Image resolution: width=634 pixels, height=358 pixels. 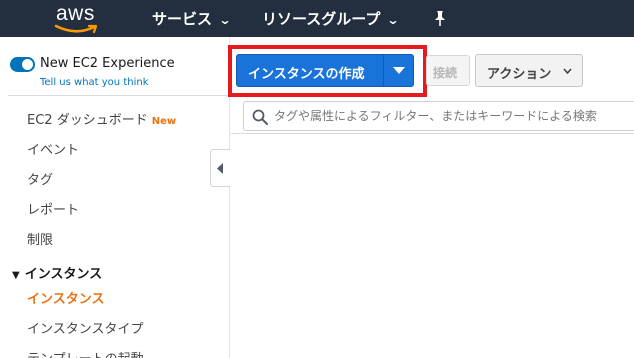 What do you see at coordinates (453, 116) in the screenshot?
I see `search-input` at bounding box center [453, 116].